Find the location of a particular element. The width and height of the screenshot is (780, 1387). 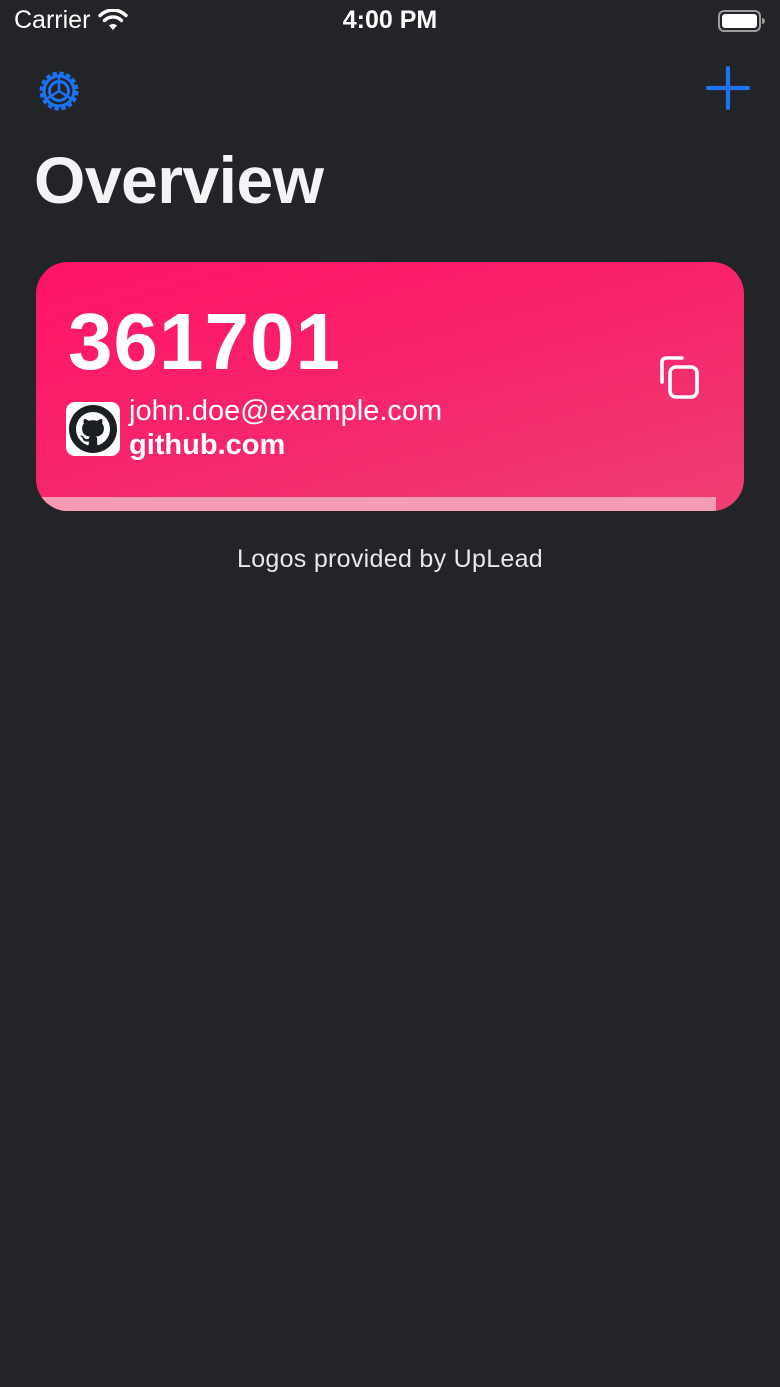

token-progress-bar is located at coordinates (390, 504).